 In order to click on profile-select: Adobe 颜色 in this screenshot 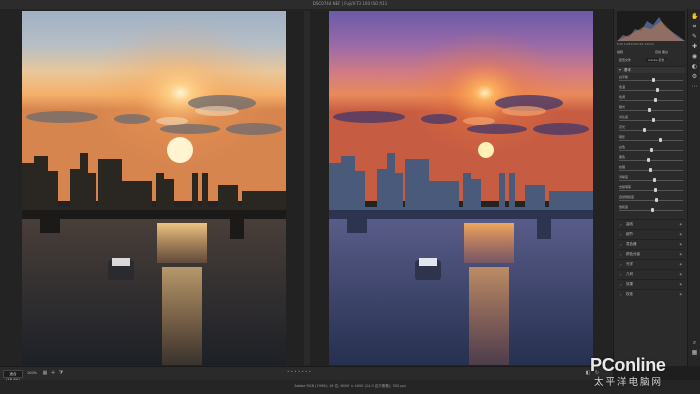, I will do `click(656, 60)`.